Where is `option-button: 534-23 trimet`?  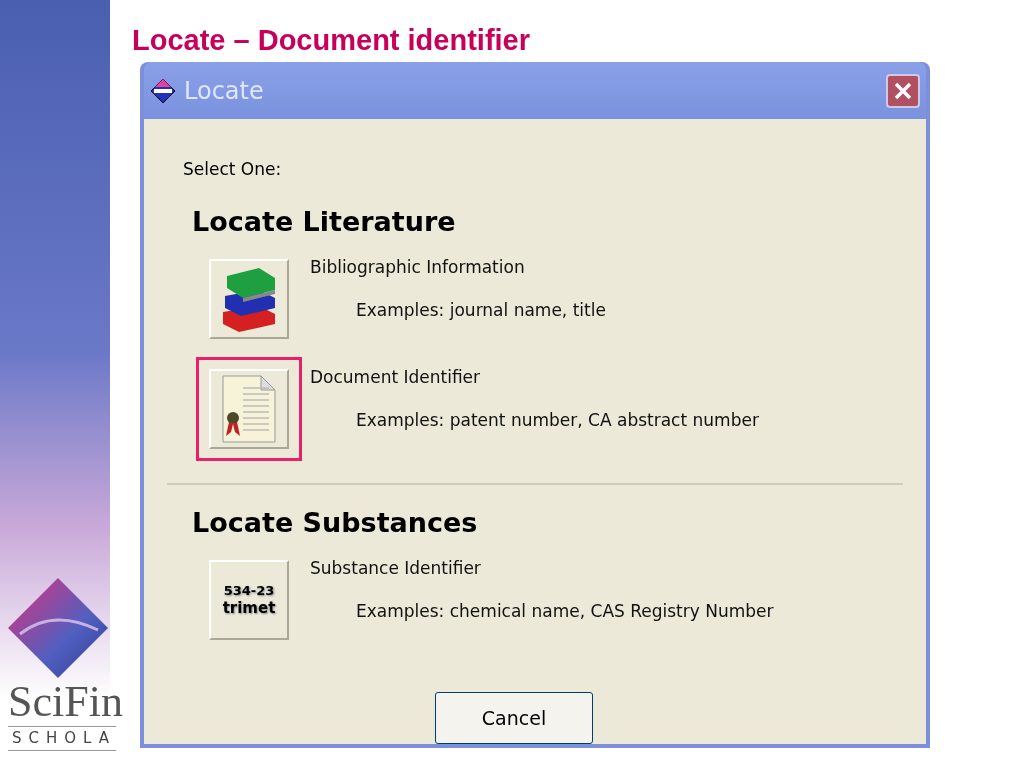 option-button: 534-23 trimet is located at coordinates (249, 600).